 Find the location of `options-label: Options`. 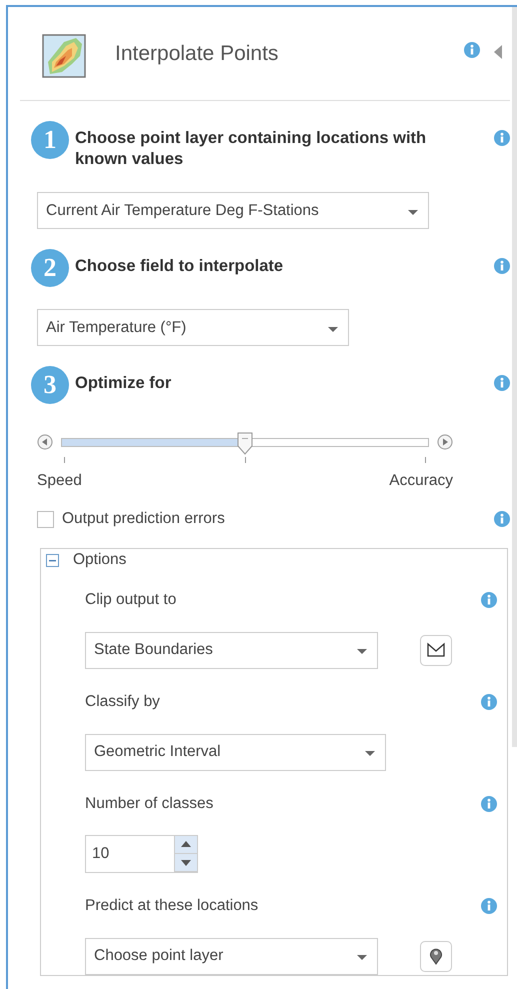

options-label: Options is located at coordinates (99, 560).